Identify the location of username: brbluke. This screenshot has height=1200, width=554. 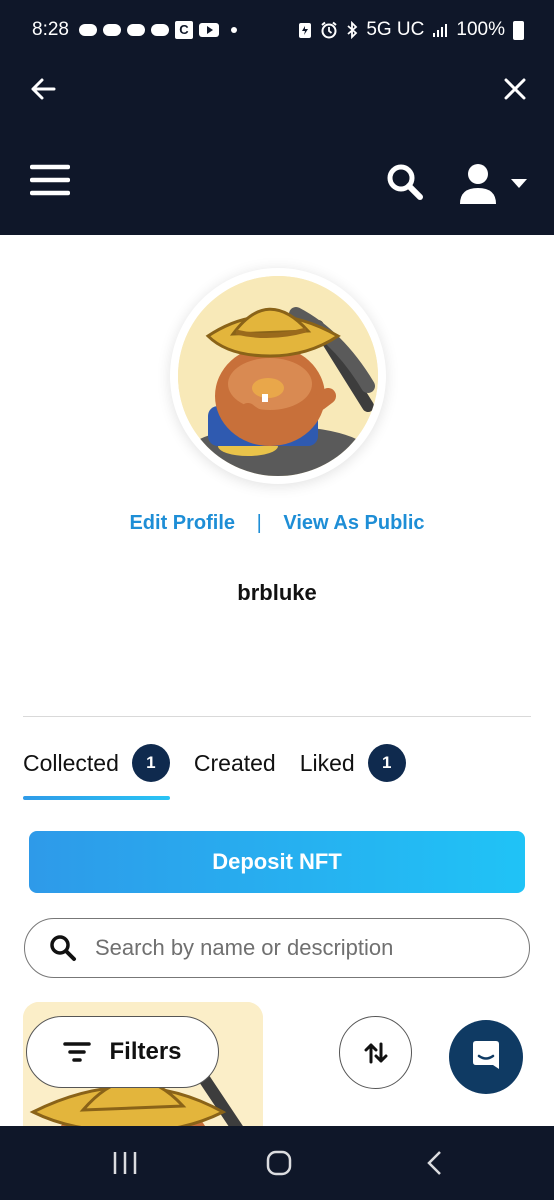
(277, 592).